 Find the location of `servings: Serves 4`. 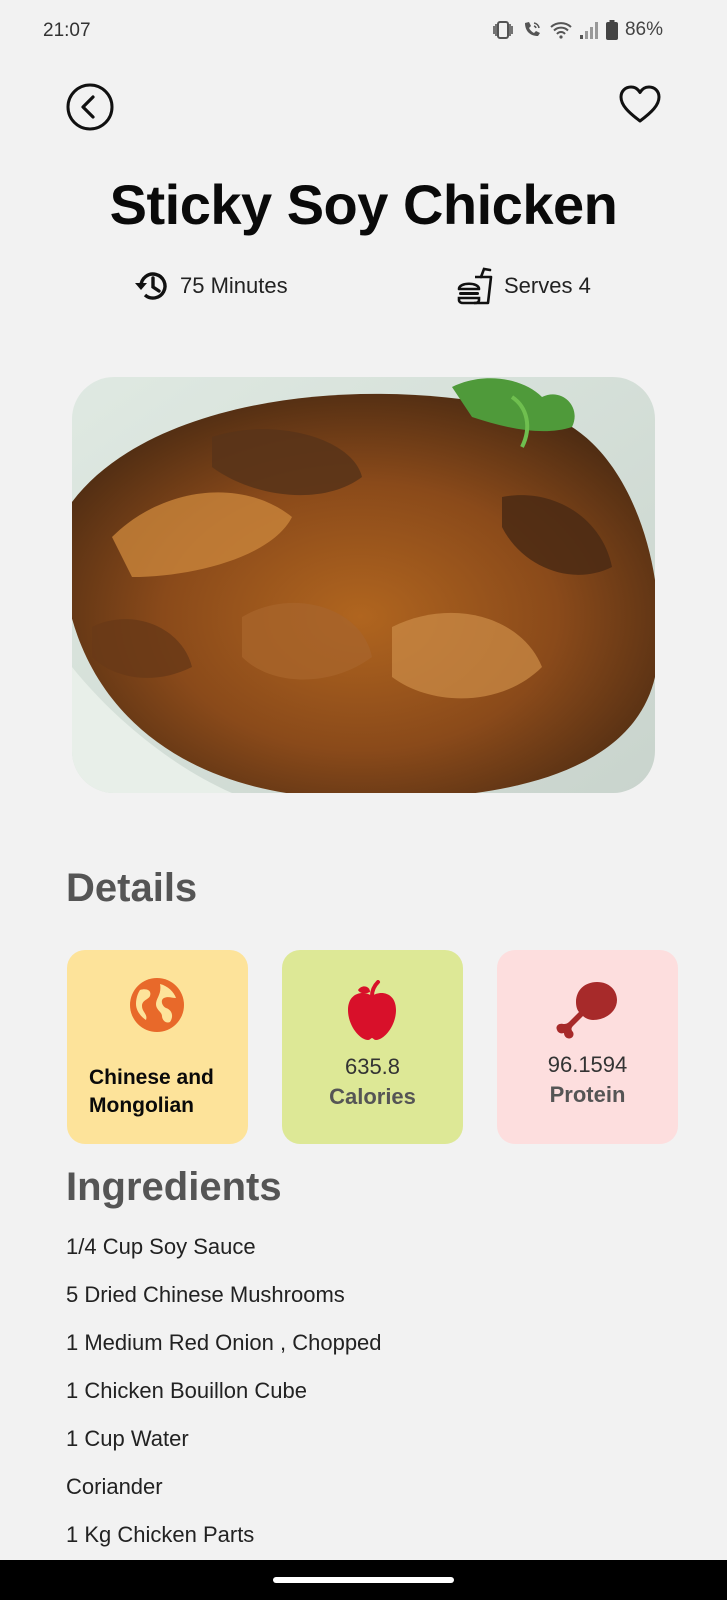

servings: Serves 4 is located at coordinates (523, 286).